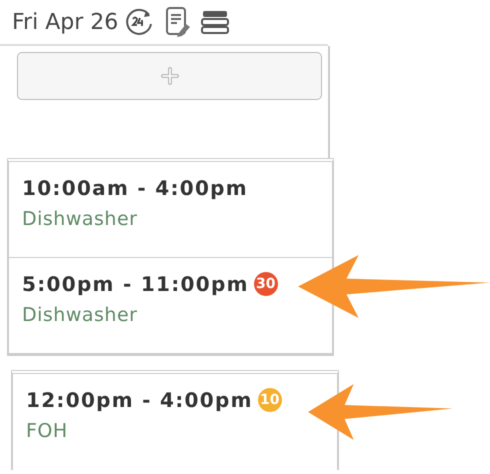 This screenshot has width=490, height=474. I want to click on shift-entry: 12:00pm - 4:00pm 10 FOH, so click(175, 422).